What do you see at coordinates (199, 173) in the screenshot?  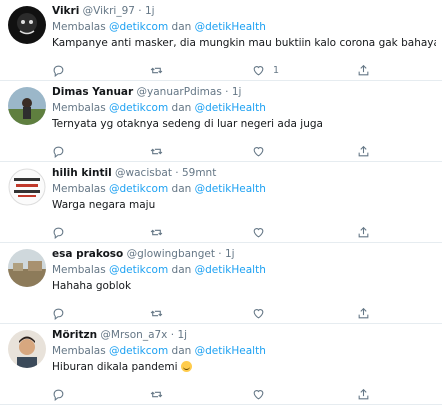 I see `timestamp: 59mnt` at bounding box center [199, 173].